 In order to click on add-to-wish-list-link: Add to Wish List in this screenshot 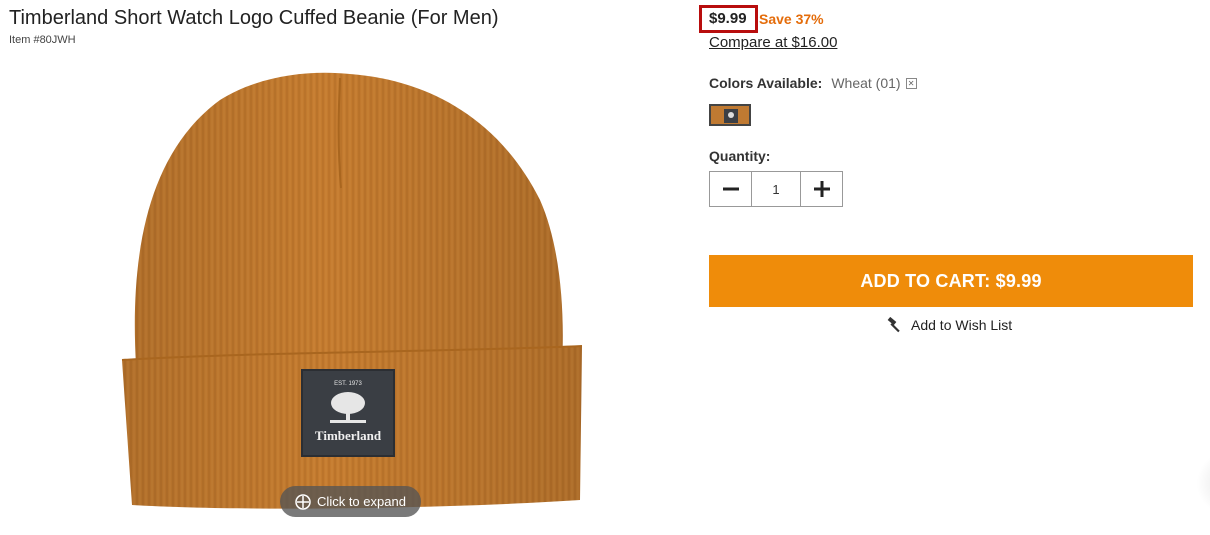, I will do `click(950, 324)`.